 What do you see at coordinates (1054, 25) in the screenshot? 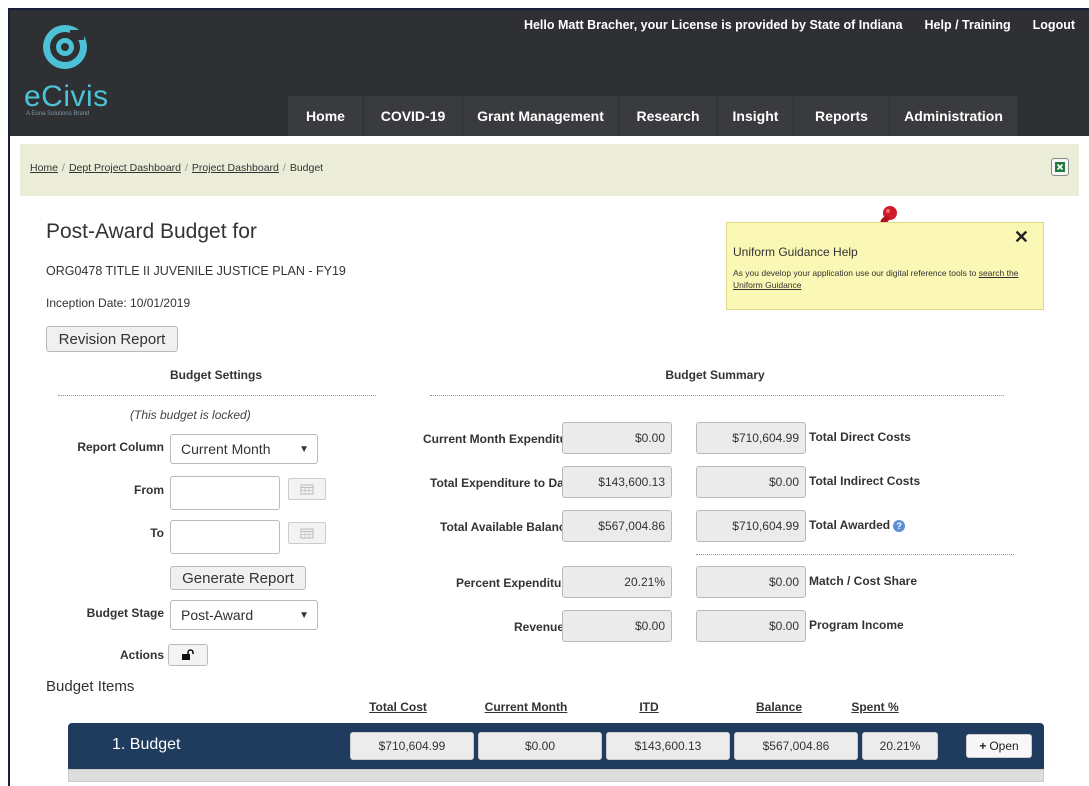
I see `logout-link: Logout` at bounding box center [1054, 25].